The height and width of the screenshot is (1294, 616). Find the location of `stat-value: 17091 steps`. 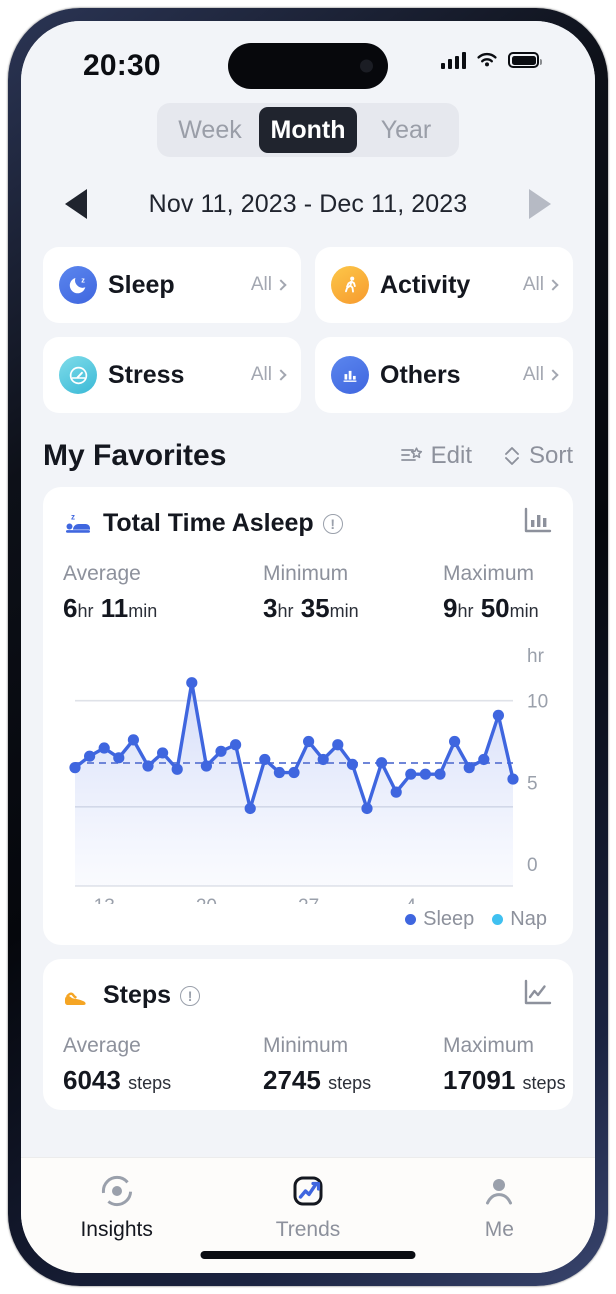

stat-value: 17091 steps is located at coordinates (504, 1080).